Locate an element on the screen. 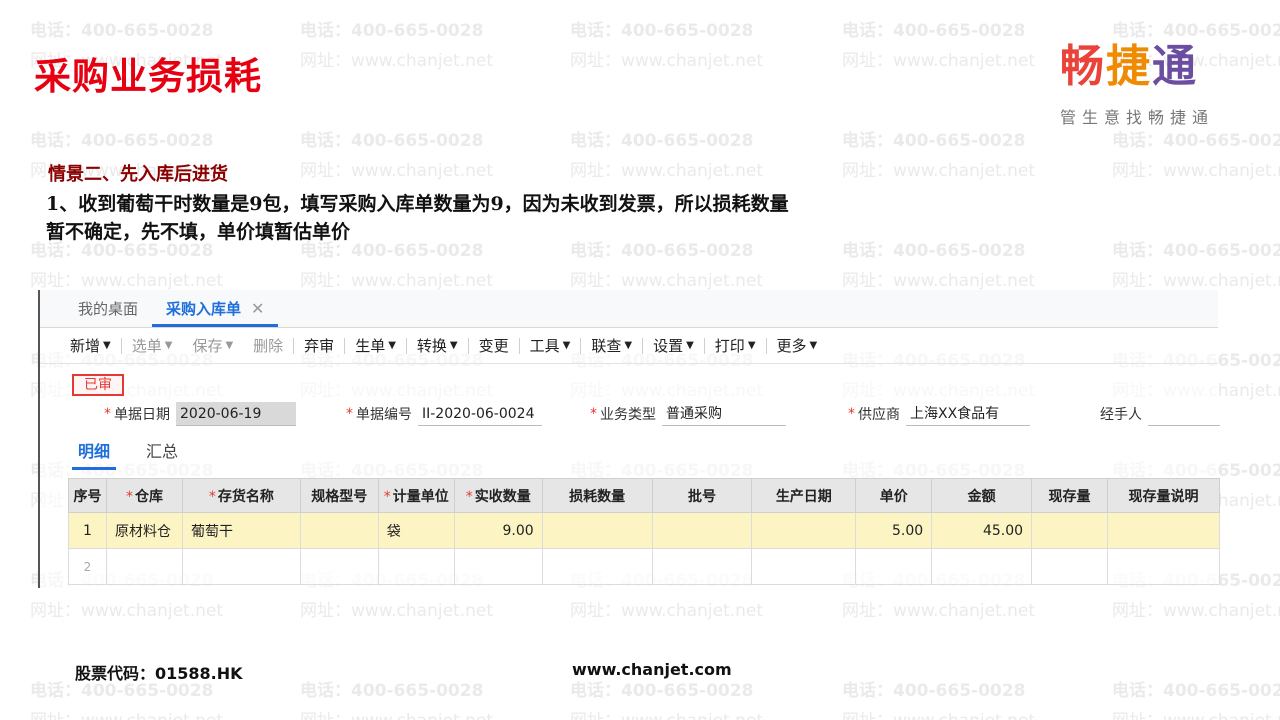 The image size is (1280, 720). save-label: 保存 is located at coordinates (207, 346).